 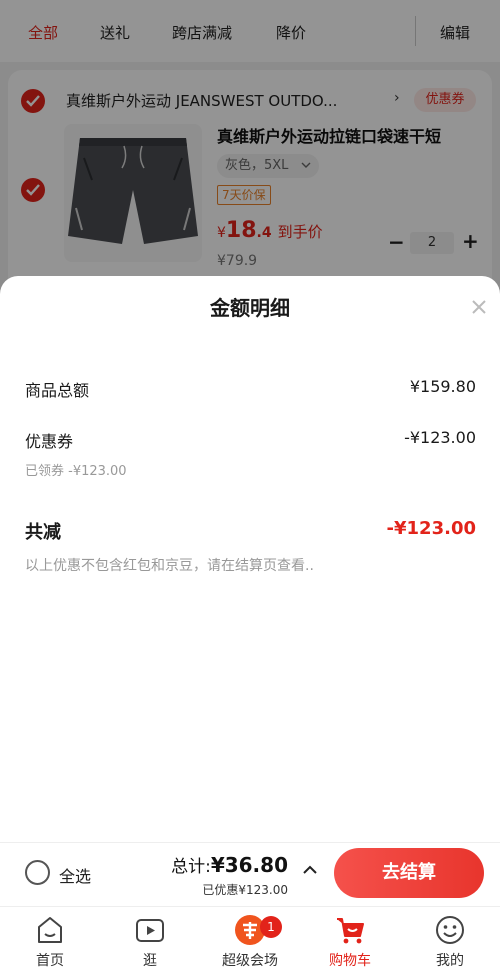 What do you see at coordinates (76, 471) in the screenshot?
I see `coupon-claimed-text: 已领券 -¥123.00` at bounding box center [76, 471].